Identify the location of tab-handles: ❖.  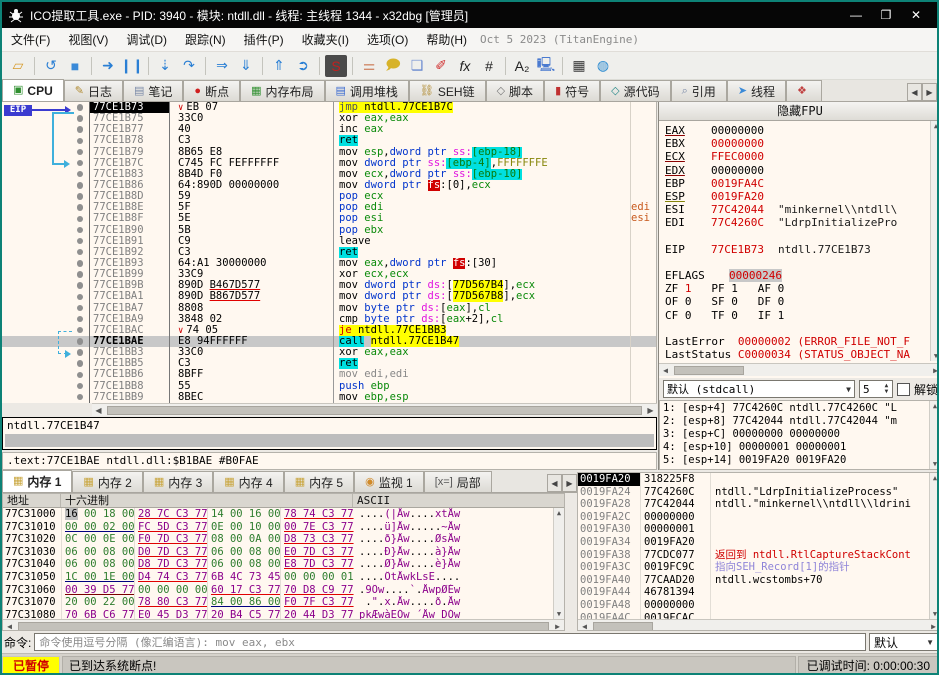
(804, 90).